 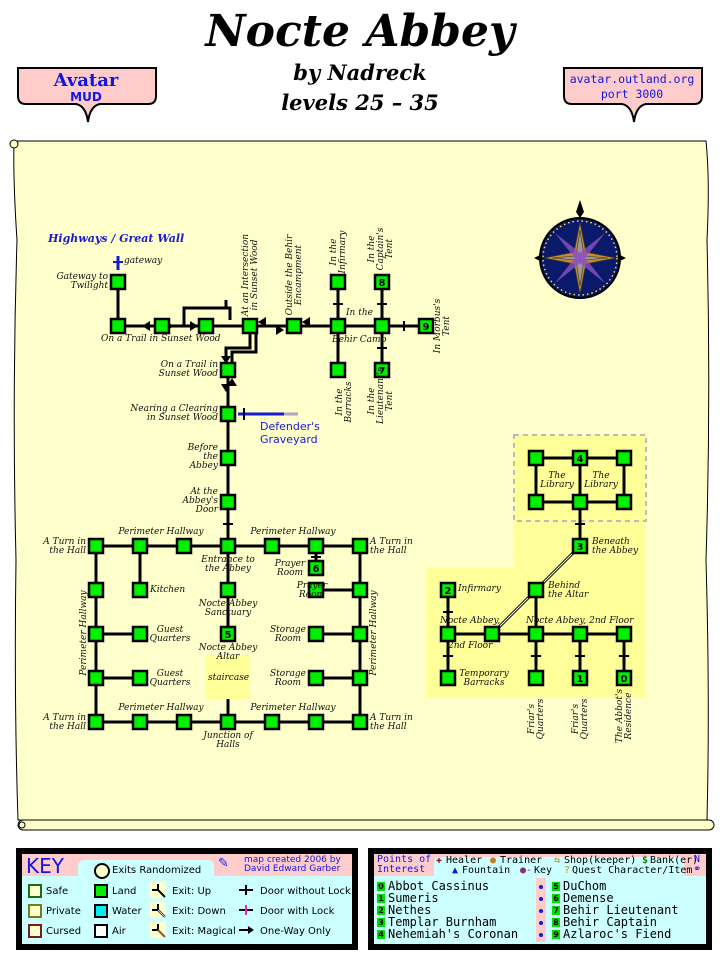 I want to click on poi-marker-9: 9, so click(x=426, y=327).